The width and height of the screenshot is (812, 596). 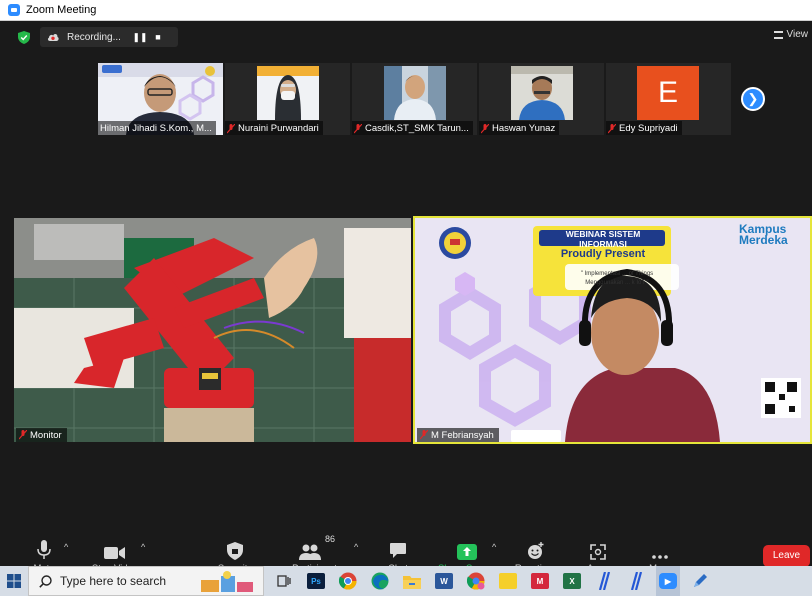 I want to click on search-placeholder: Type here to search, so click(x=113, y=581).